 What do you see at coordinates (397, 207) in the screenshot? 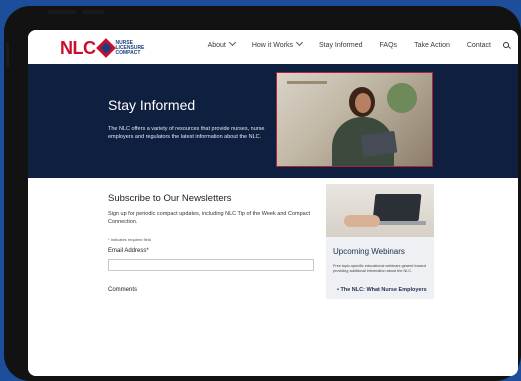
I see `laptop-screen` at bounding box center [397, 207].